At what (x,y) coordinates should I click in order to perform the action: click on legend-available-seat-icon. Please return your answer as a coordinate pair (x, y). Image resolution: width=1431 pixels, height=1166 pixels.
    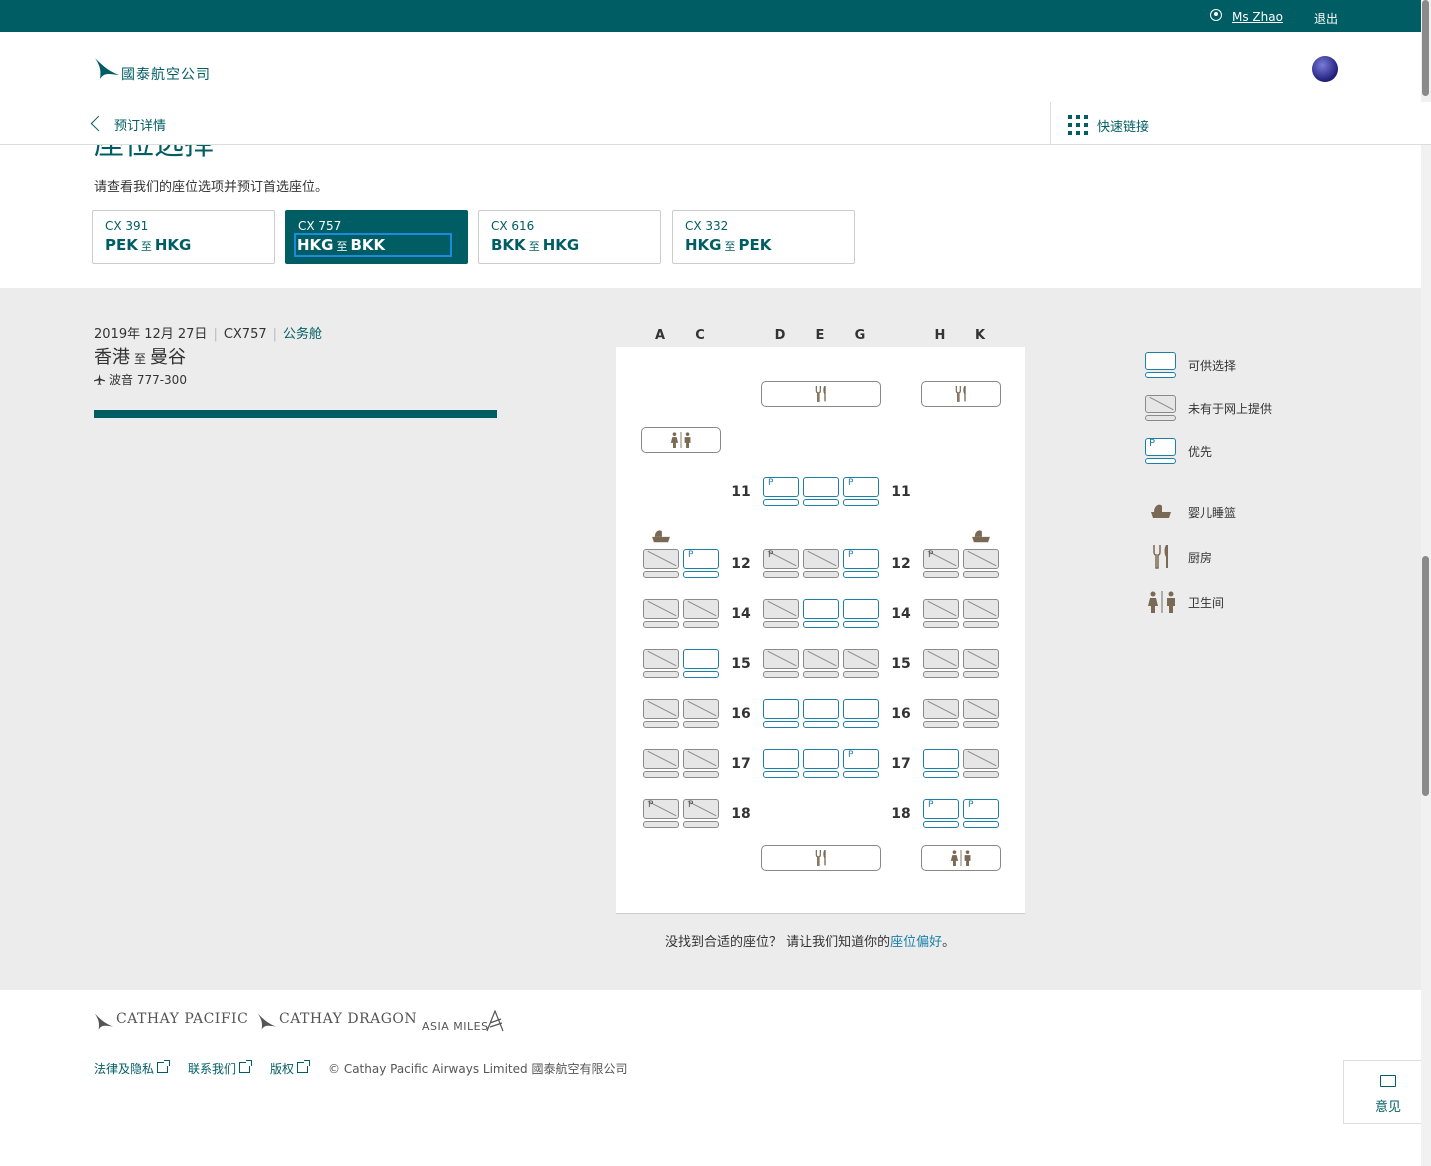
    Looking at the image, I should click on (1161, 365).